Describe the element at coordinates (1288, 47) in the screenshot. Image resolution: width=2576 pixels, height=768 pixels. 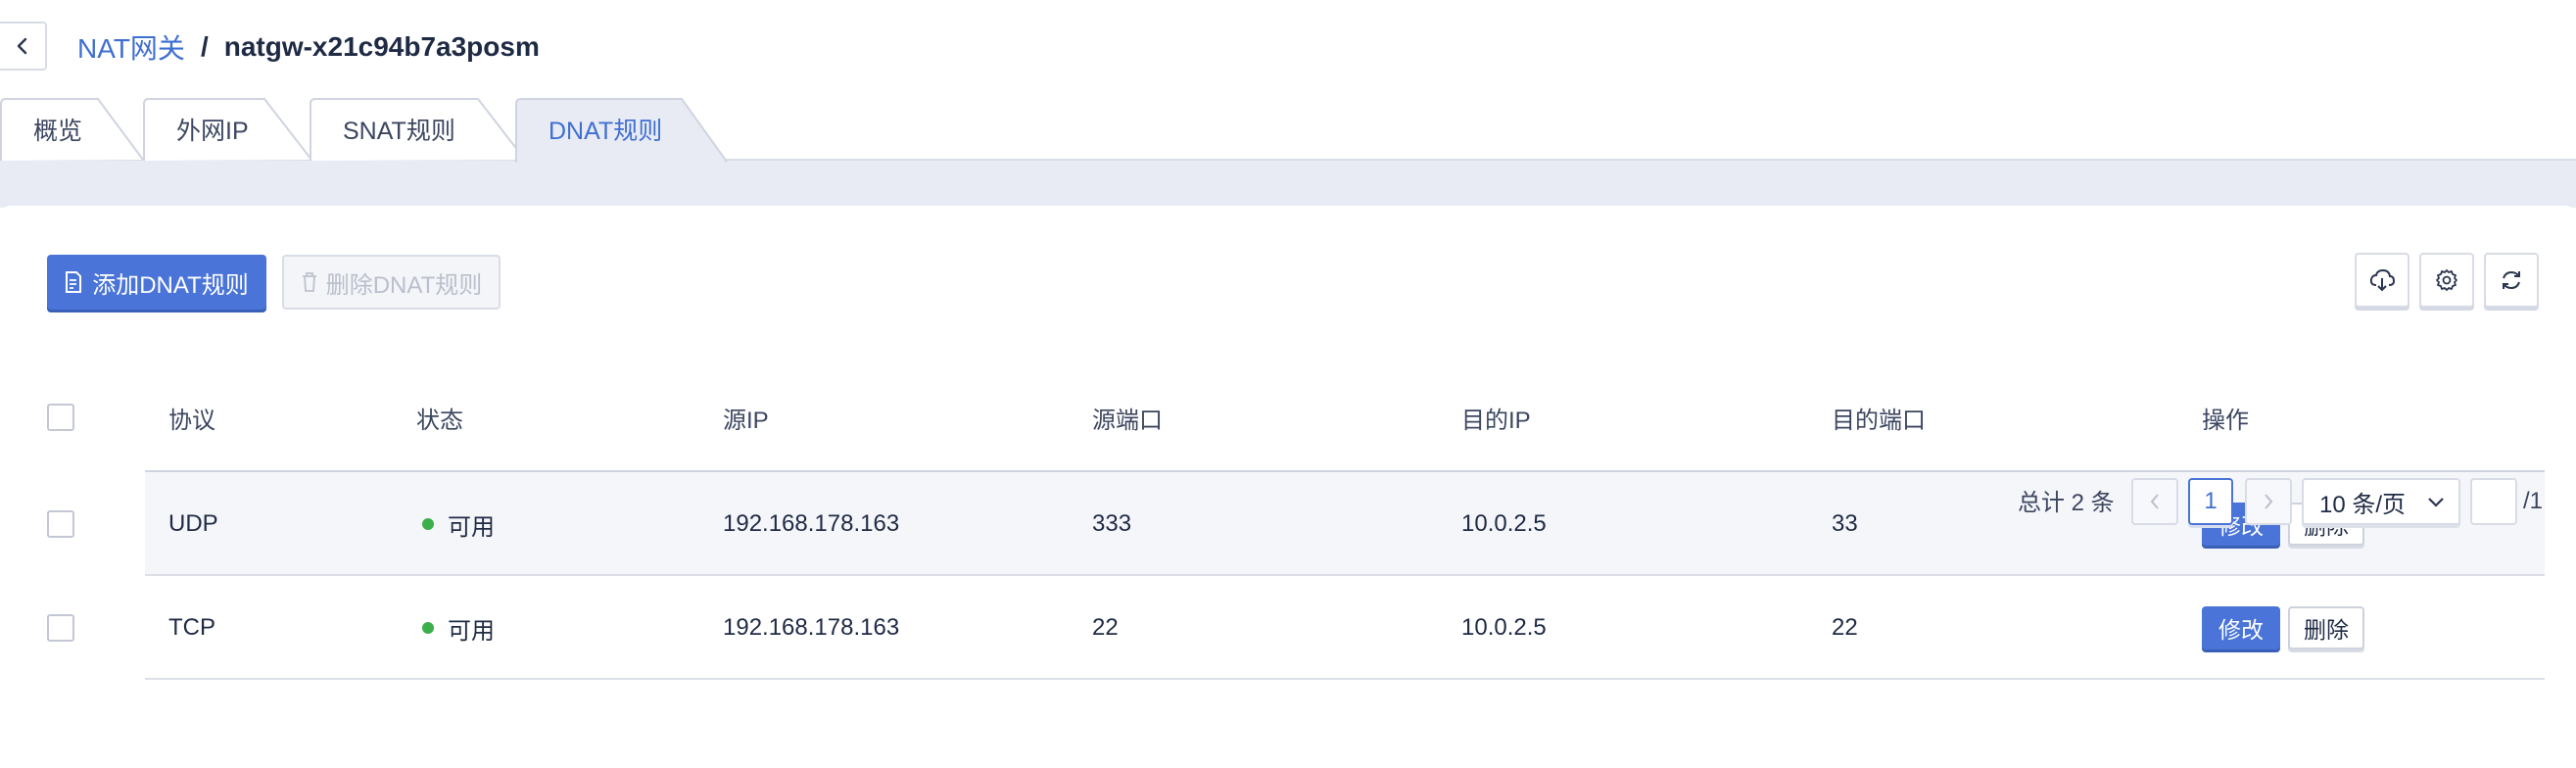
I see `page-header: NAT网关 / natgw-x21c94b7a3posm` at that location.